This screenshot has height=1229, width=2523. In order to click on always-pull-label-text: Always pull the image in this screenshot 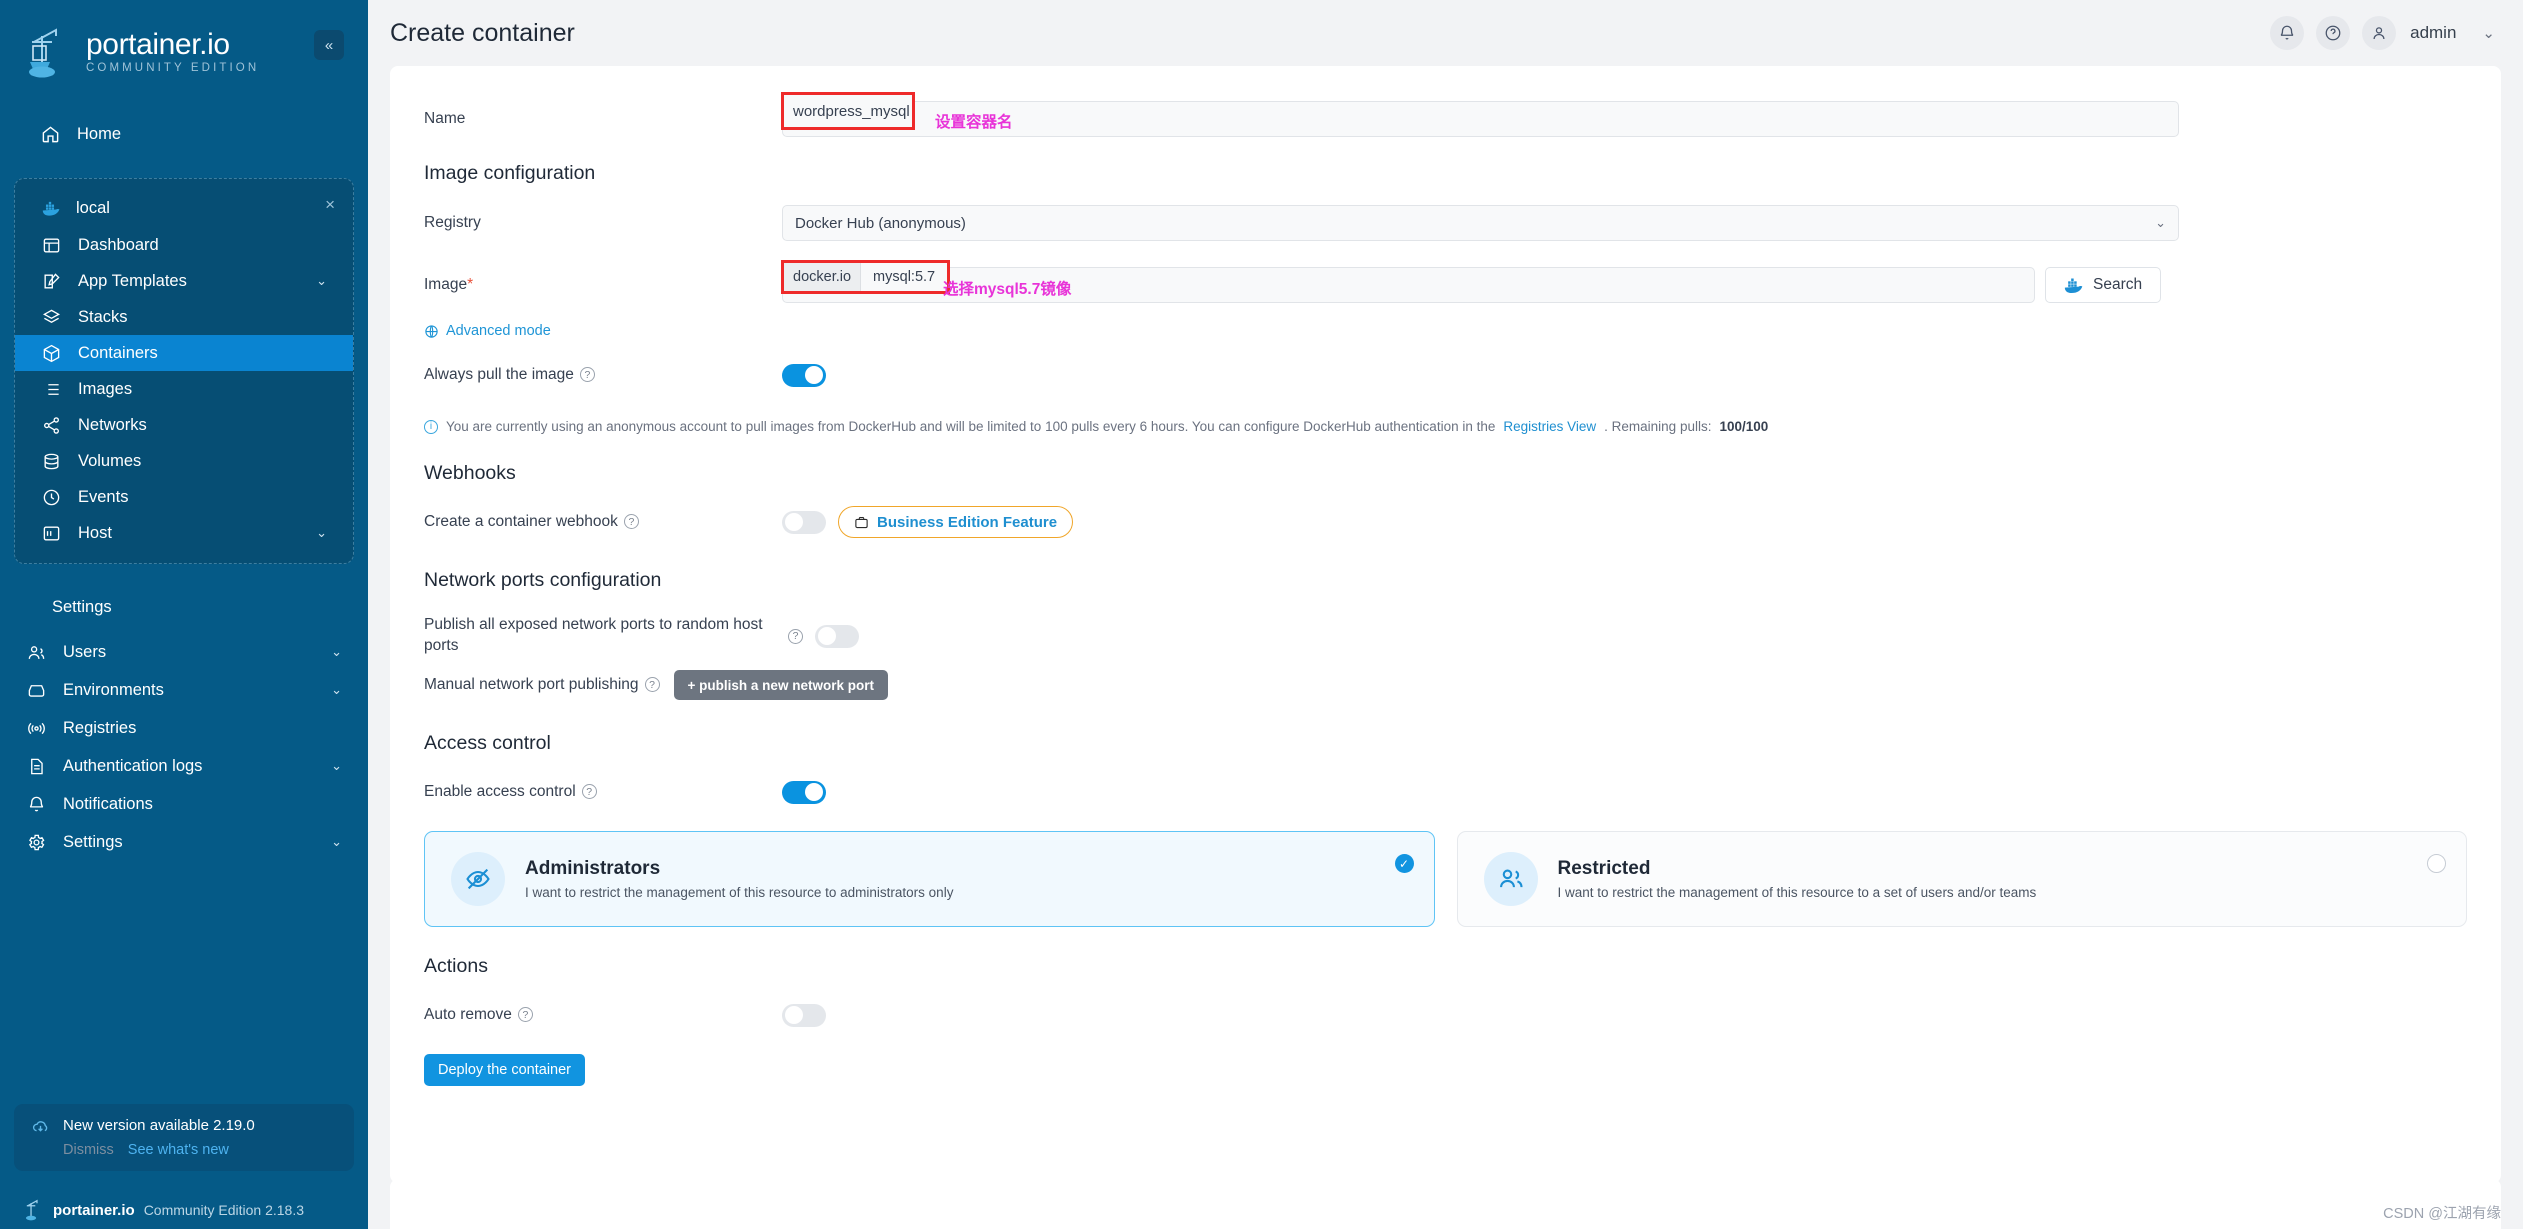, I will do `click(499, 374)`.